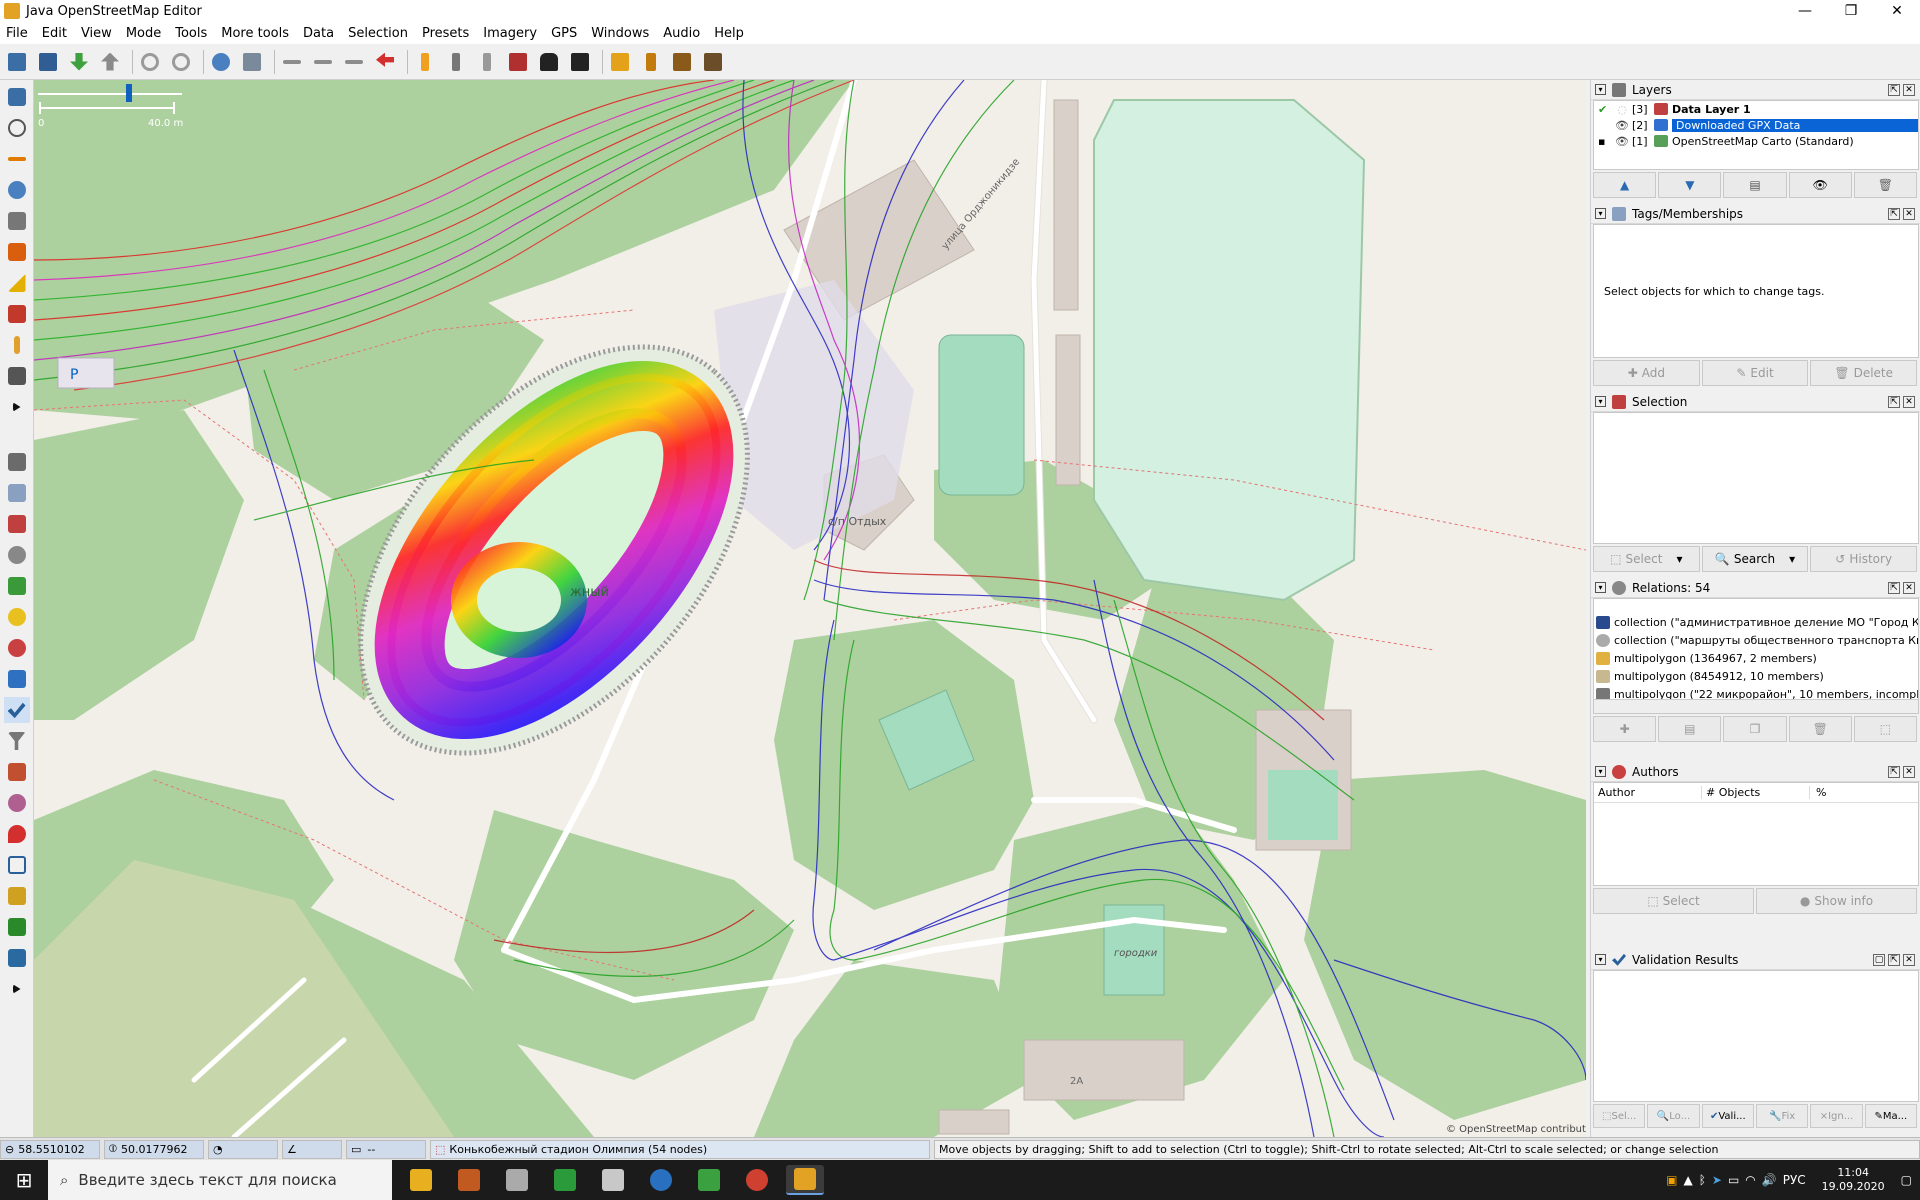 Image resolution: width=1920 pixels, height=1200 pixels. What do you see at coordinates (1755, 772) in the screenshot?
I see `authors-header: ▾ Authors ⇱ ✕` at bounding box center [1755, 772].